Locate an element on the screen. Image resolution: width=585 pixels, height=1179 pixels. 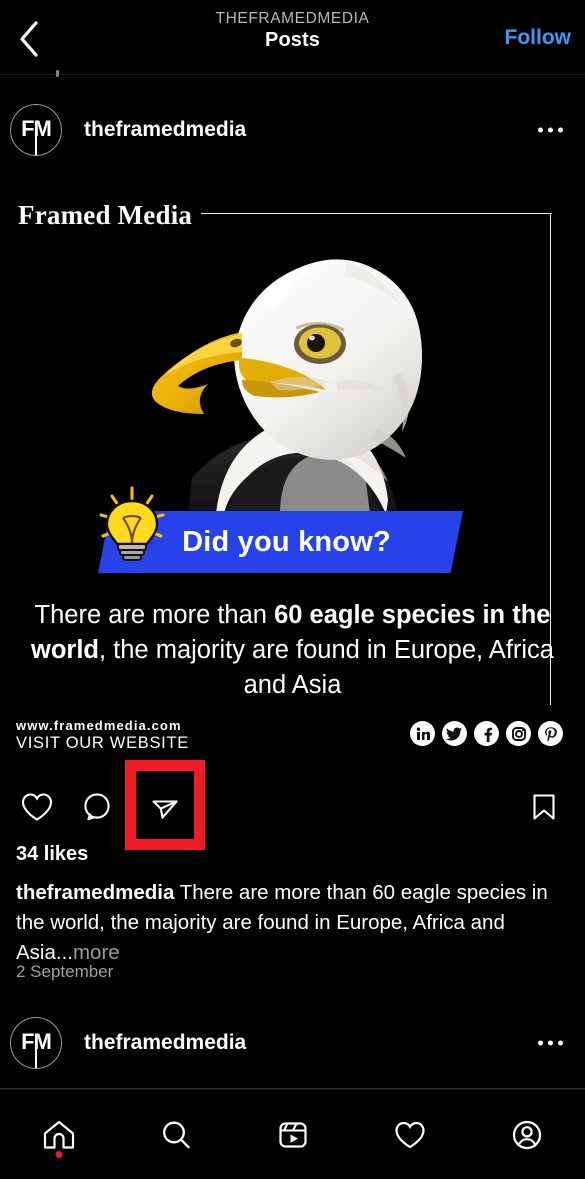
eagle-photo is located at coordinates (296, 373).